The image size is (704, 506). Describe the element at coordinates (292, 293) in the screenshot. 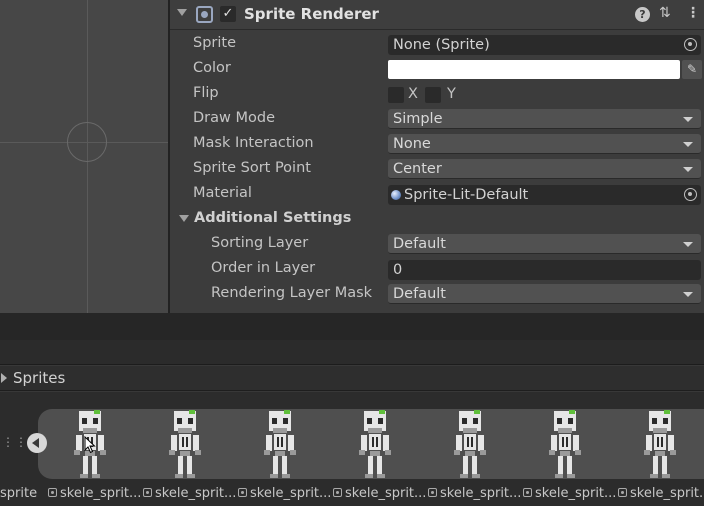

I see `rendering-layer-mask-label: Rendering Layer Mask` at that location.